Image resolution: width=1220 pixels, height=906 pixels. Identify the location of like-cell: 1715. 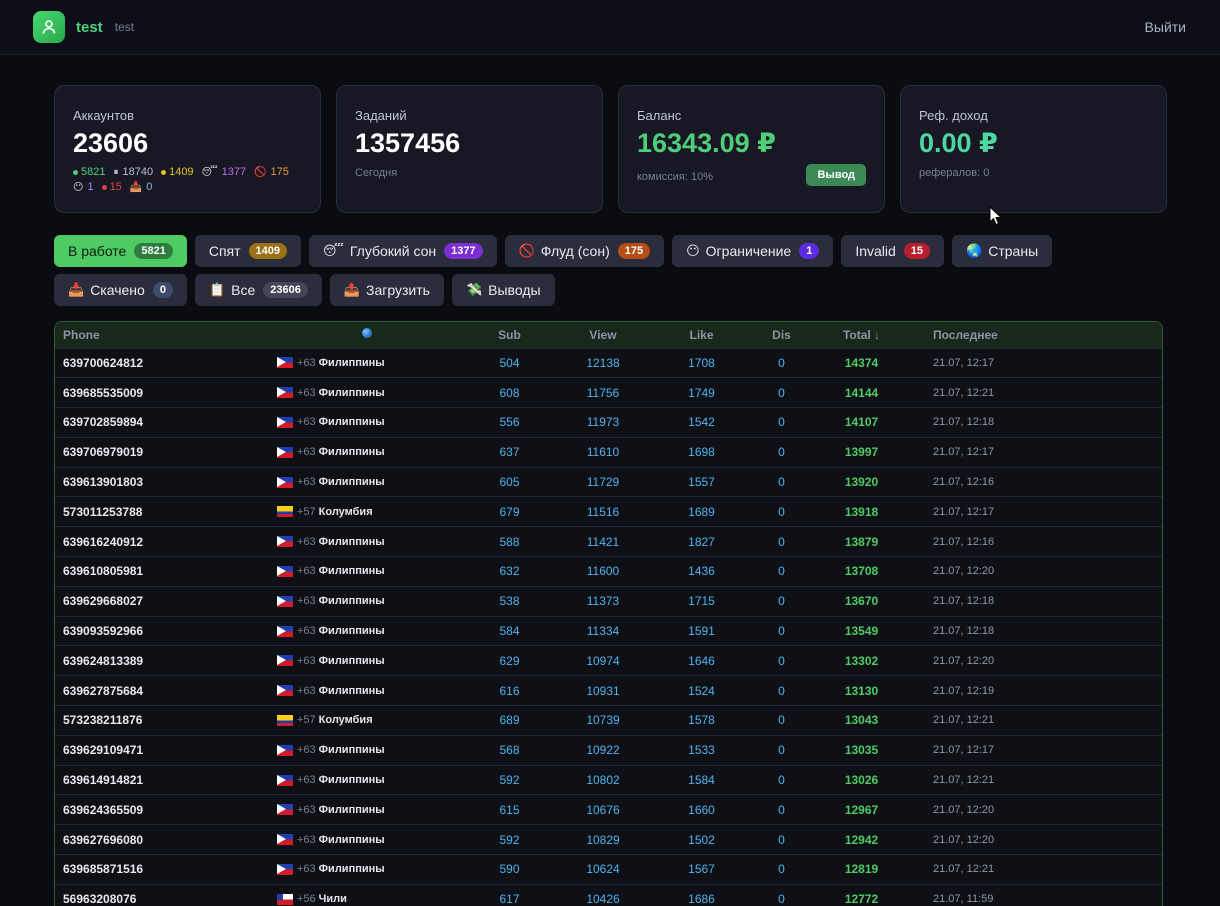
(701, 601).